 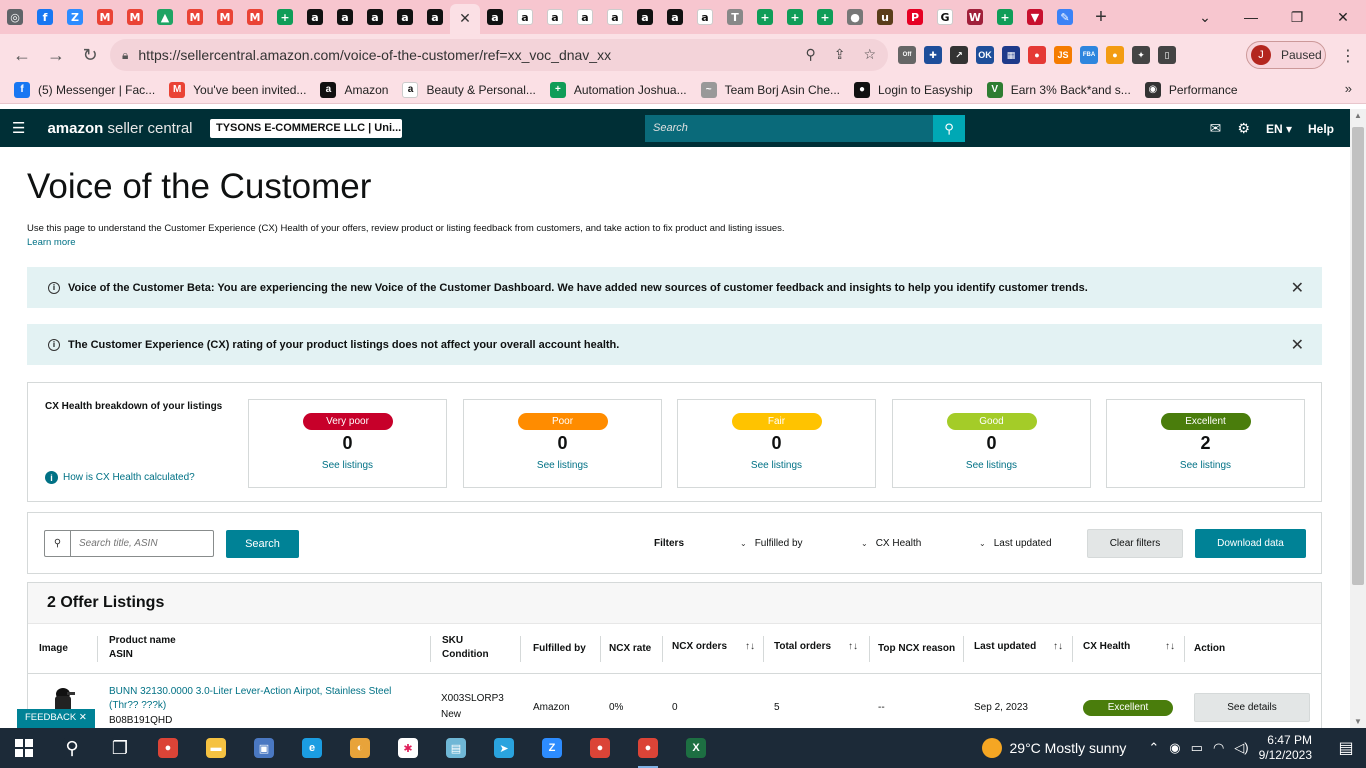 What do you see at coordinates (1133, 647) in the screenshot?
I see `col-cx-health: CX Health ↑↓` at bounding box center [1133, 647].